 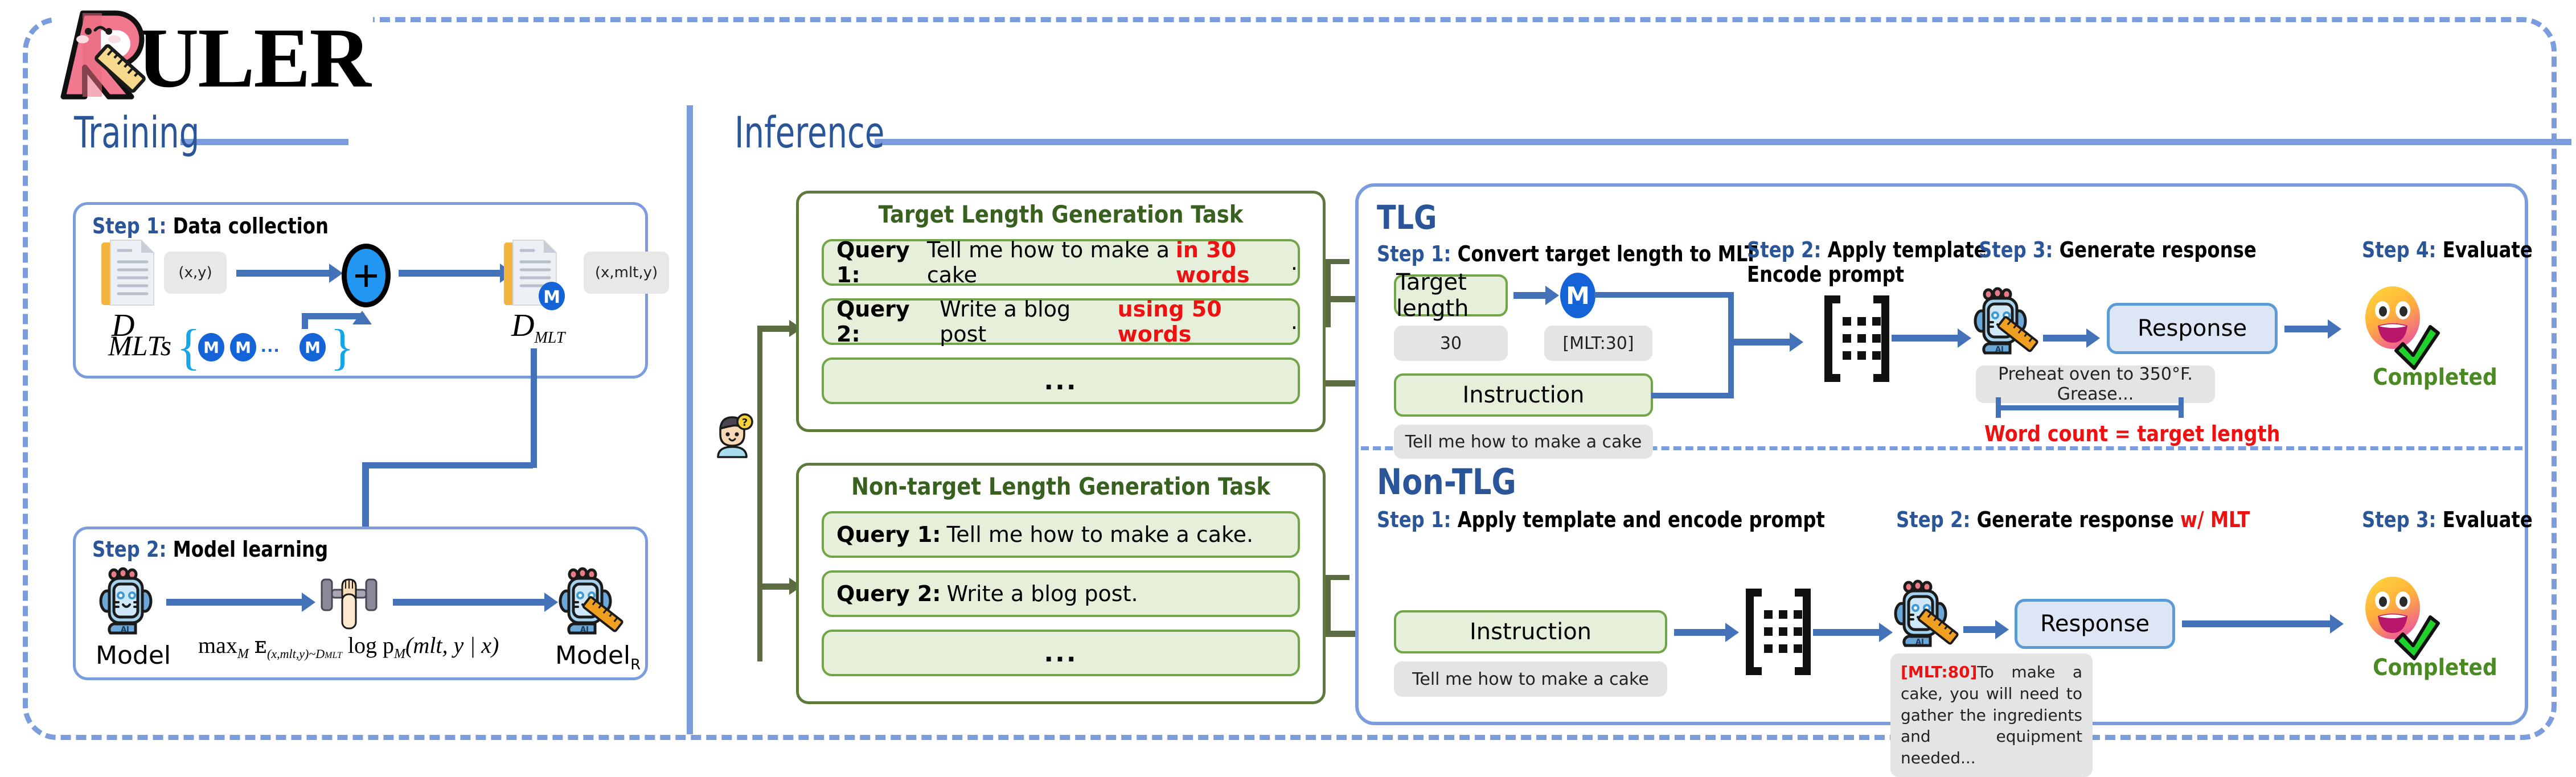 What do you see at coordinates (342, 347) in the screenshot?
I see `mlts-brace-close: }` at bounding box center [342, 347].